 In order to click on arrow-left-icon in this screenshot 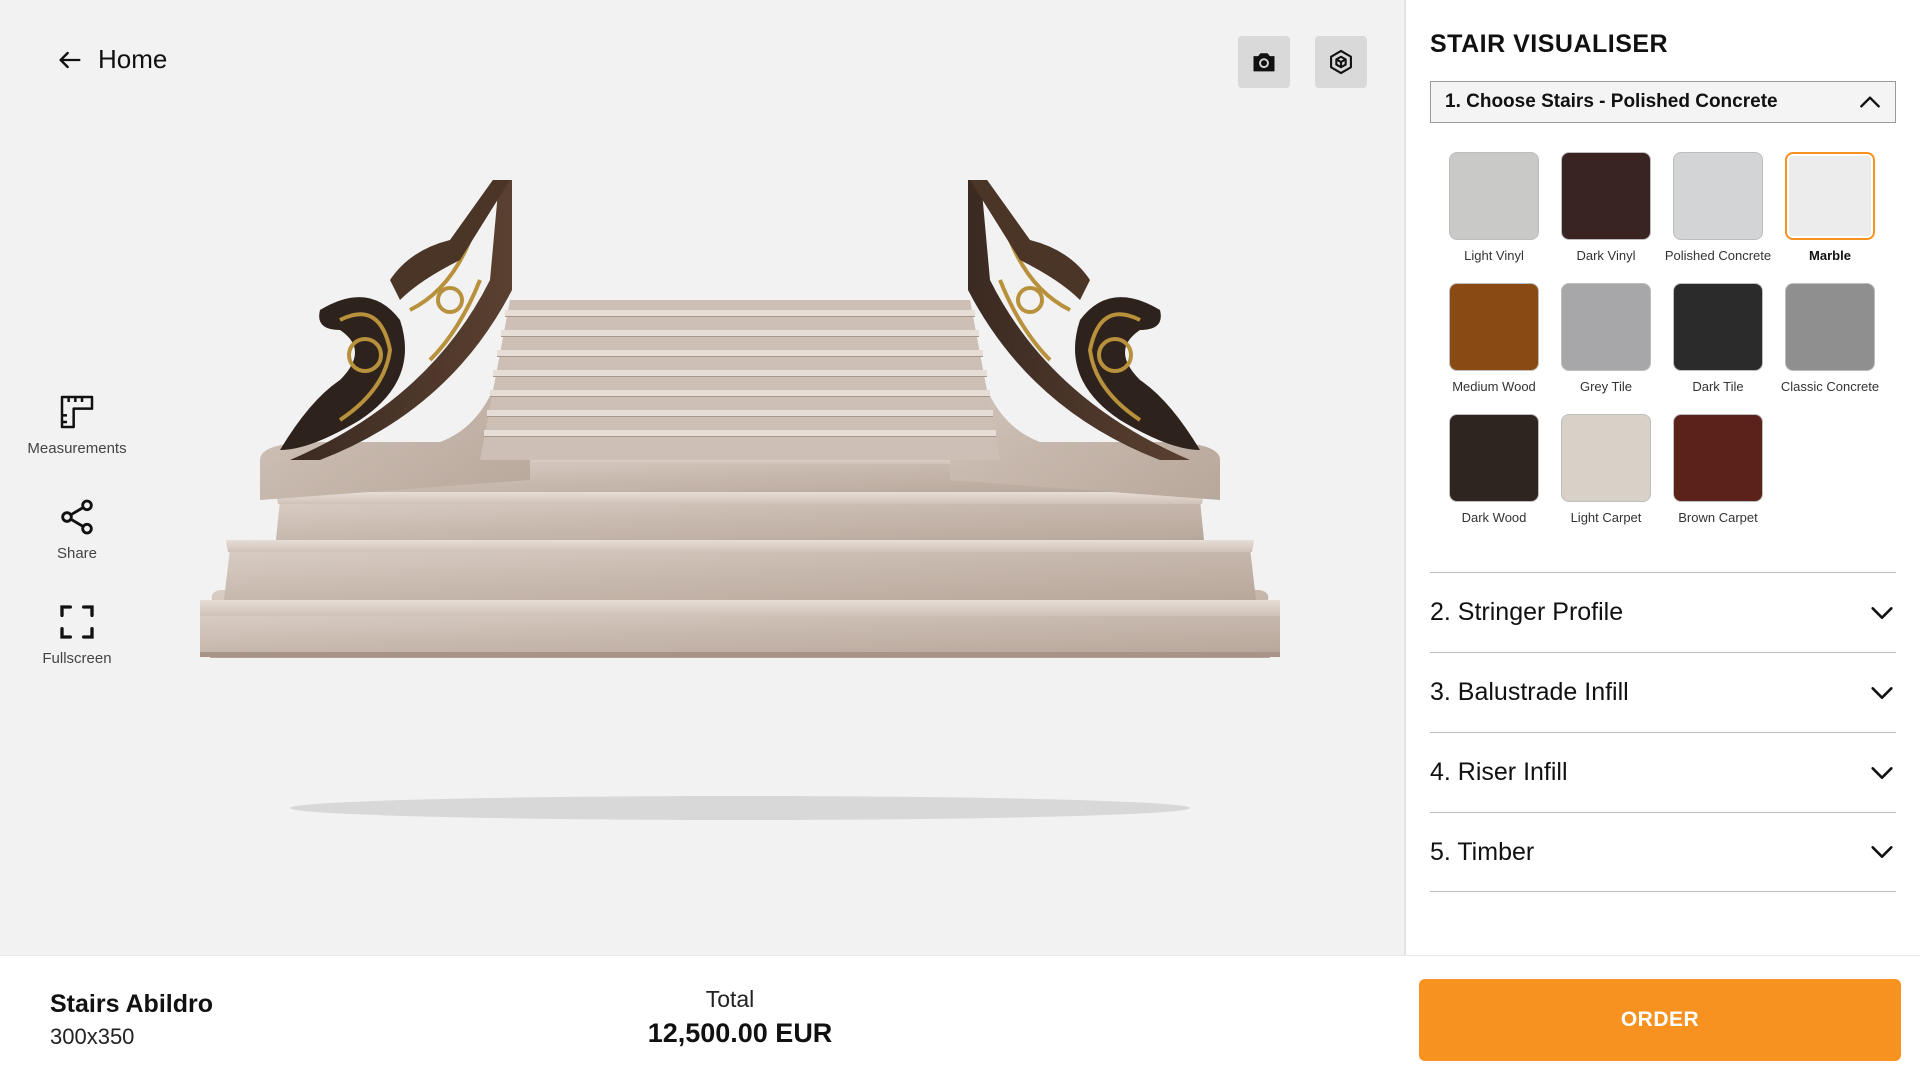, I will do `click(70, 59)`.